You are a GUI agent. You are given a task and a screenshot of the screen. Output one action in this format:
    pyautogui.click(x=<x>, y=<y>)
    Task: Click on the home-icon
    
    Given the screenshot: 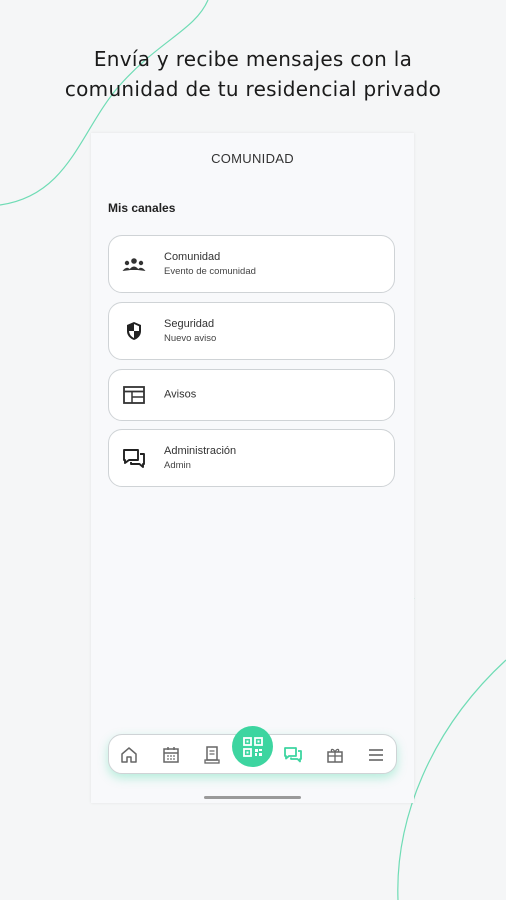 What is the action you would take?
    pyautogui.click(x=129, y=755)
    